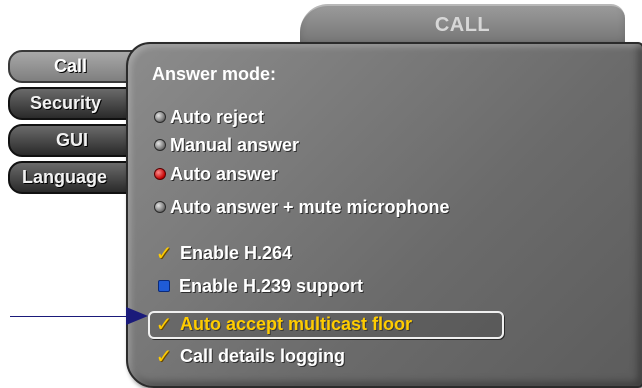 This screenshot has height=388, width=642. Describe the element at coordinates (164, 286) in the screenshot. I see `checkbox-unchecked-icon` at that location.